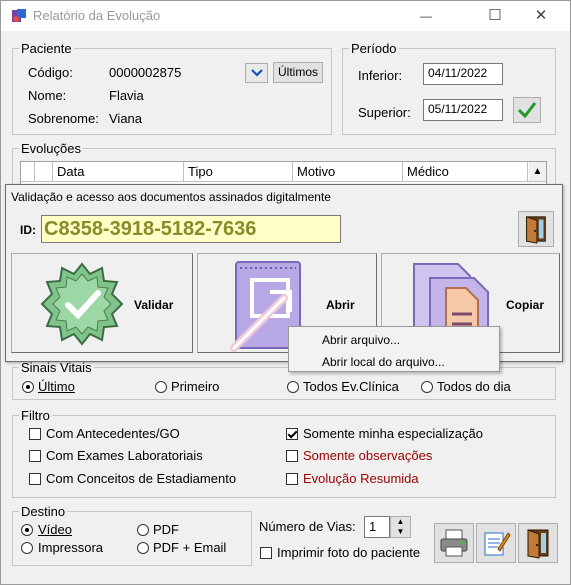 This screenshot has width=571, height=585. Describe the element at coordinates (348, 552) in the screenshot. I see `imprimir-foto-label: Imprimir foto do paciente` at that location.